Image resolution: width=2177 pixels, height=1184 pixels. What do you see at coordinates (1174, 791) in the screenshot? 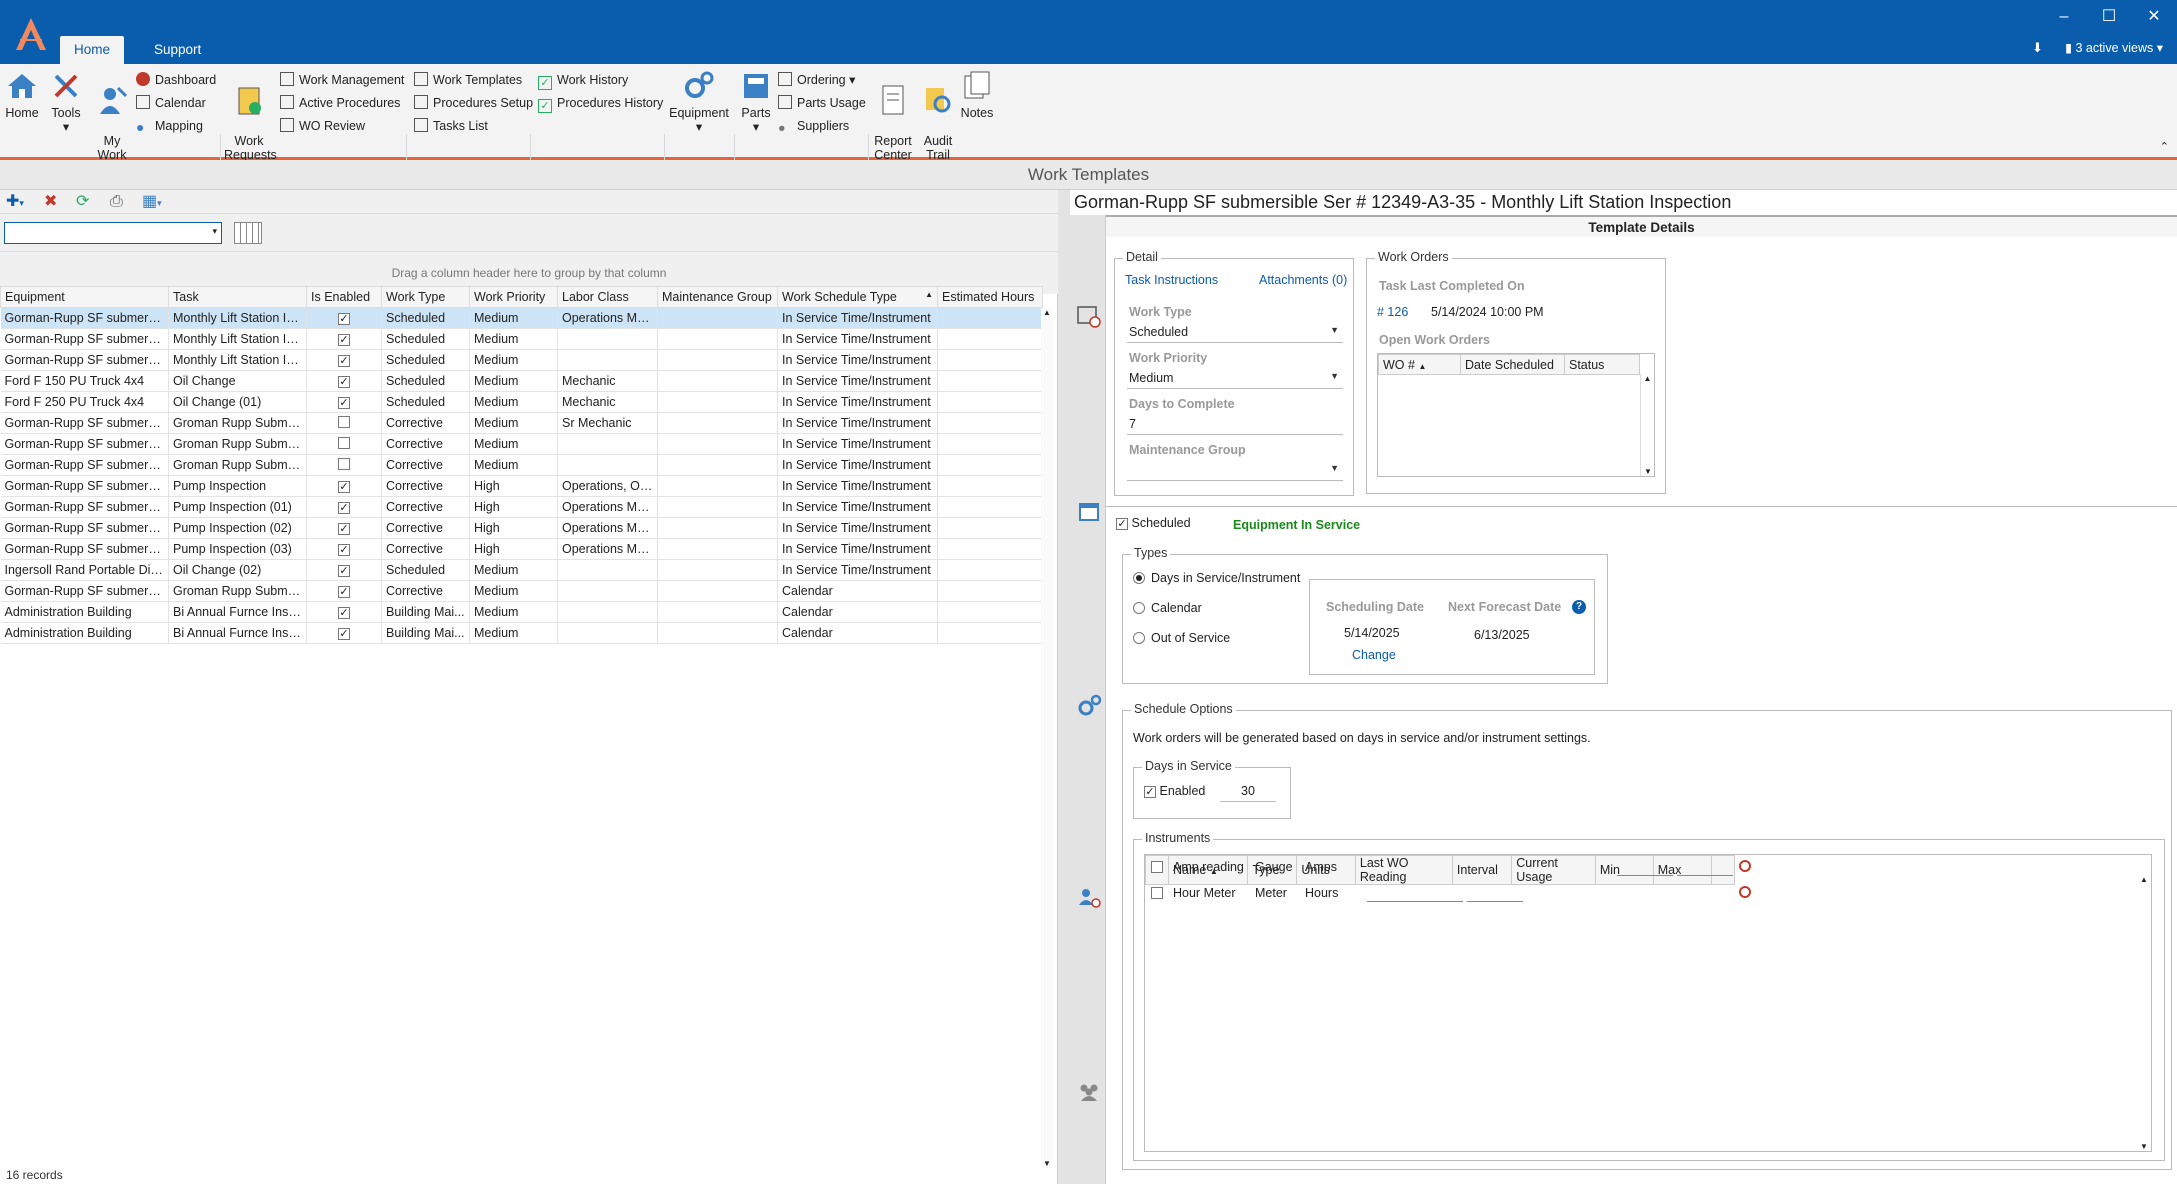
I see `days-enabled-checkbox: ✓ Enabled` at bounding box center [1174, 791].